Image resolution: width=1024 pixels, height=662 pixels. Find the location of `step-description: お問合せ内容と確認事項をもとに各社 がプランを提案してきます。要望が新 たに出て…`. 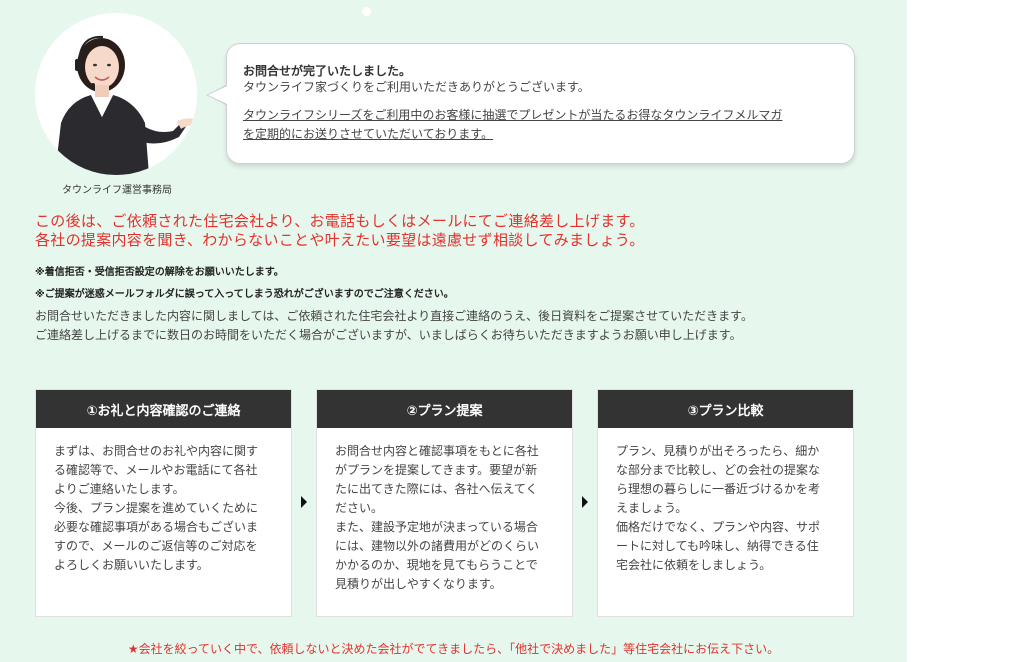

step-description: お問合せ内容と確認事項をもとに各社 がプランを提案してきます。要望が新 たに出て… is located at coordinates (444, 511).